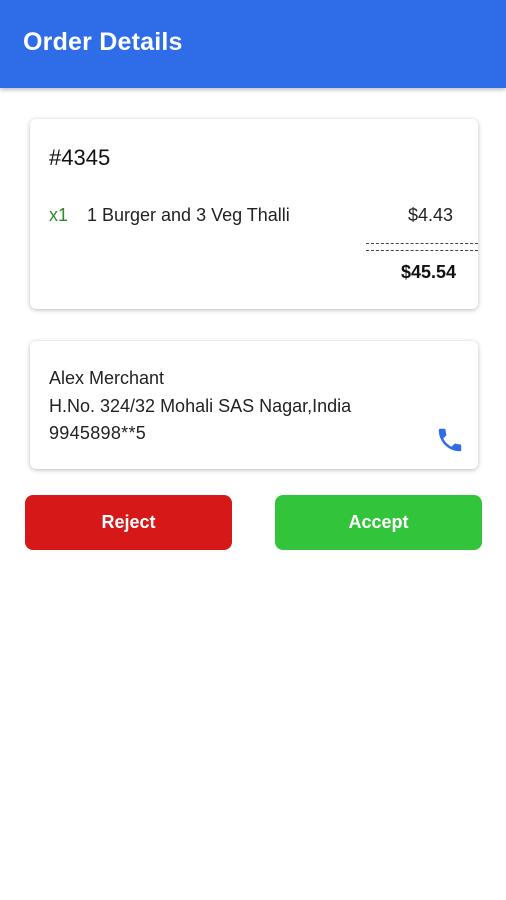 The width and height of the screenshot is (506, 900). I want to click on item-quantity: x1, so click(59, 215).